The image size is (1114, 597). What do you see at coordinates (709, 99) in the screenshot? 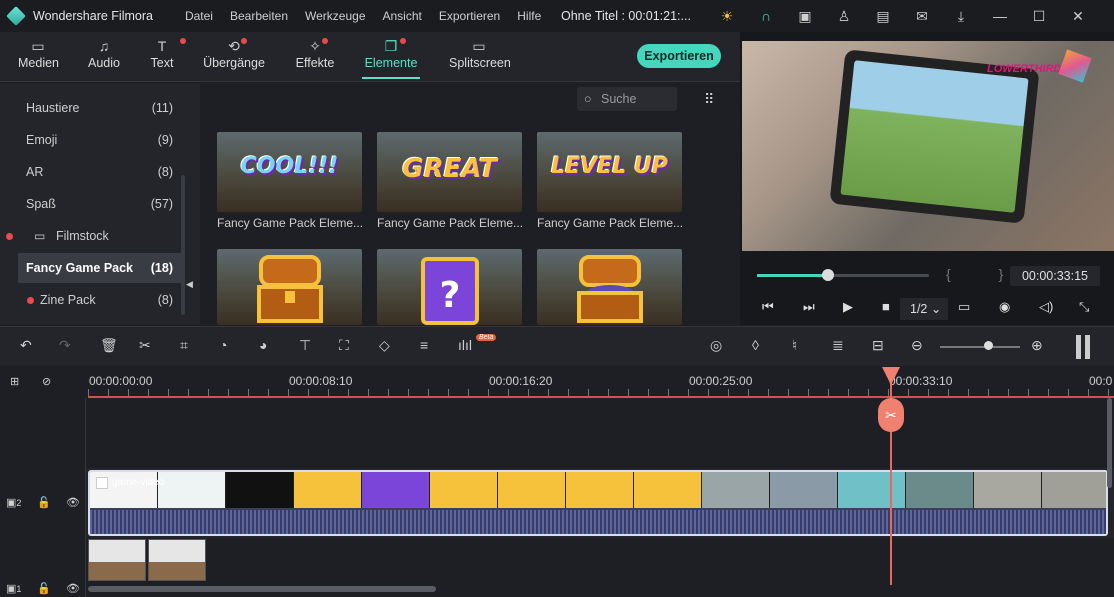
I see `grid-view-icon: ⠿` at bounding box center [709, 99].